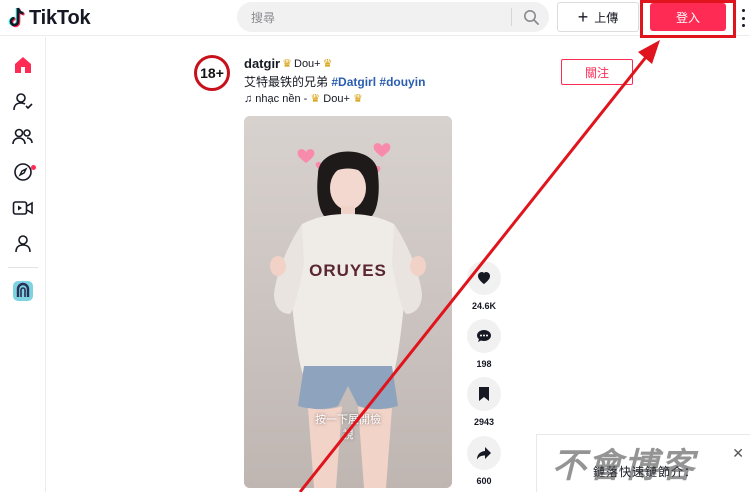 This screenshot has width=750, height=492. I want to click on share-icon, so click(484, 453).